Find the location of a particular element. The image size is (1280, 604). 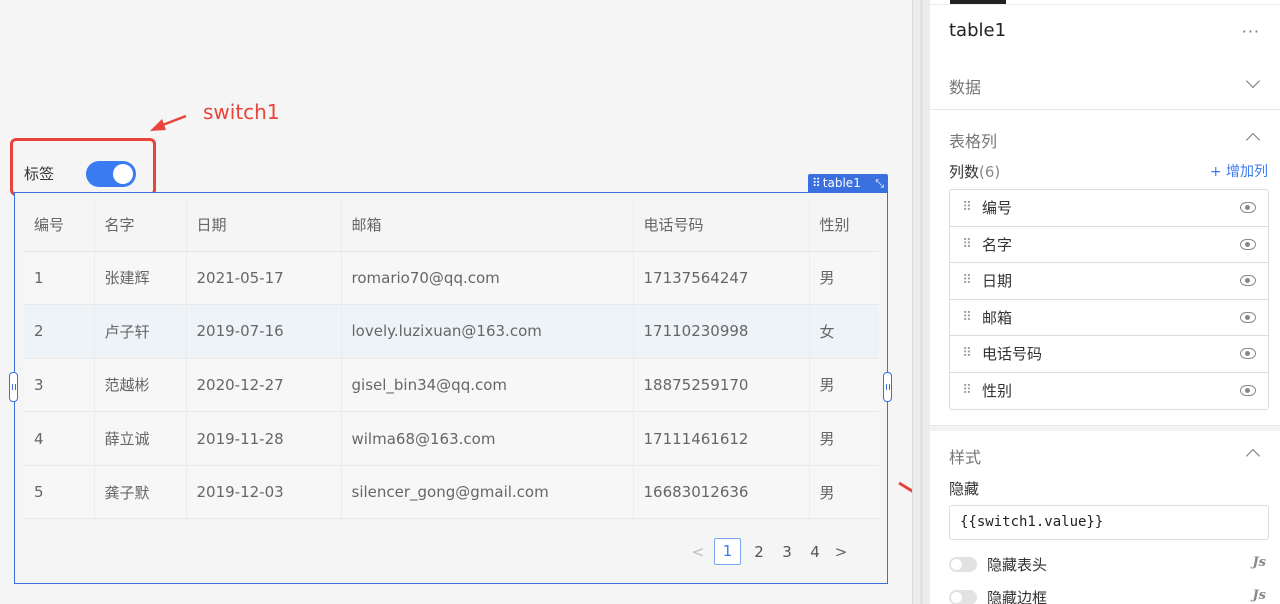

table-cell: gisel_bin34@qq.com is located at coordinates (487, 385).